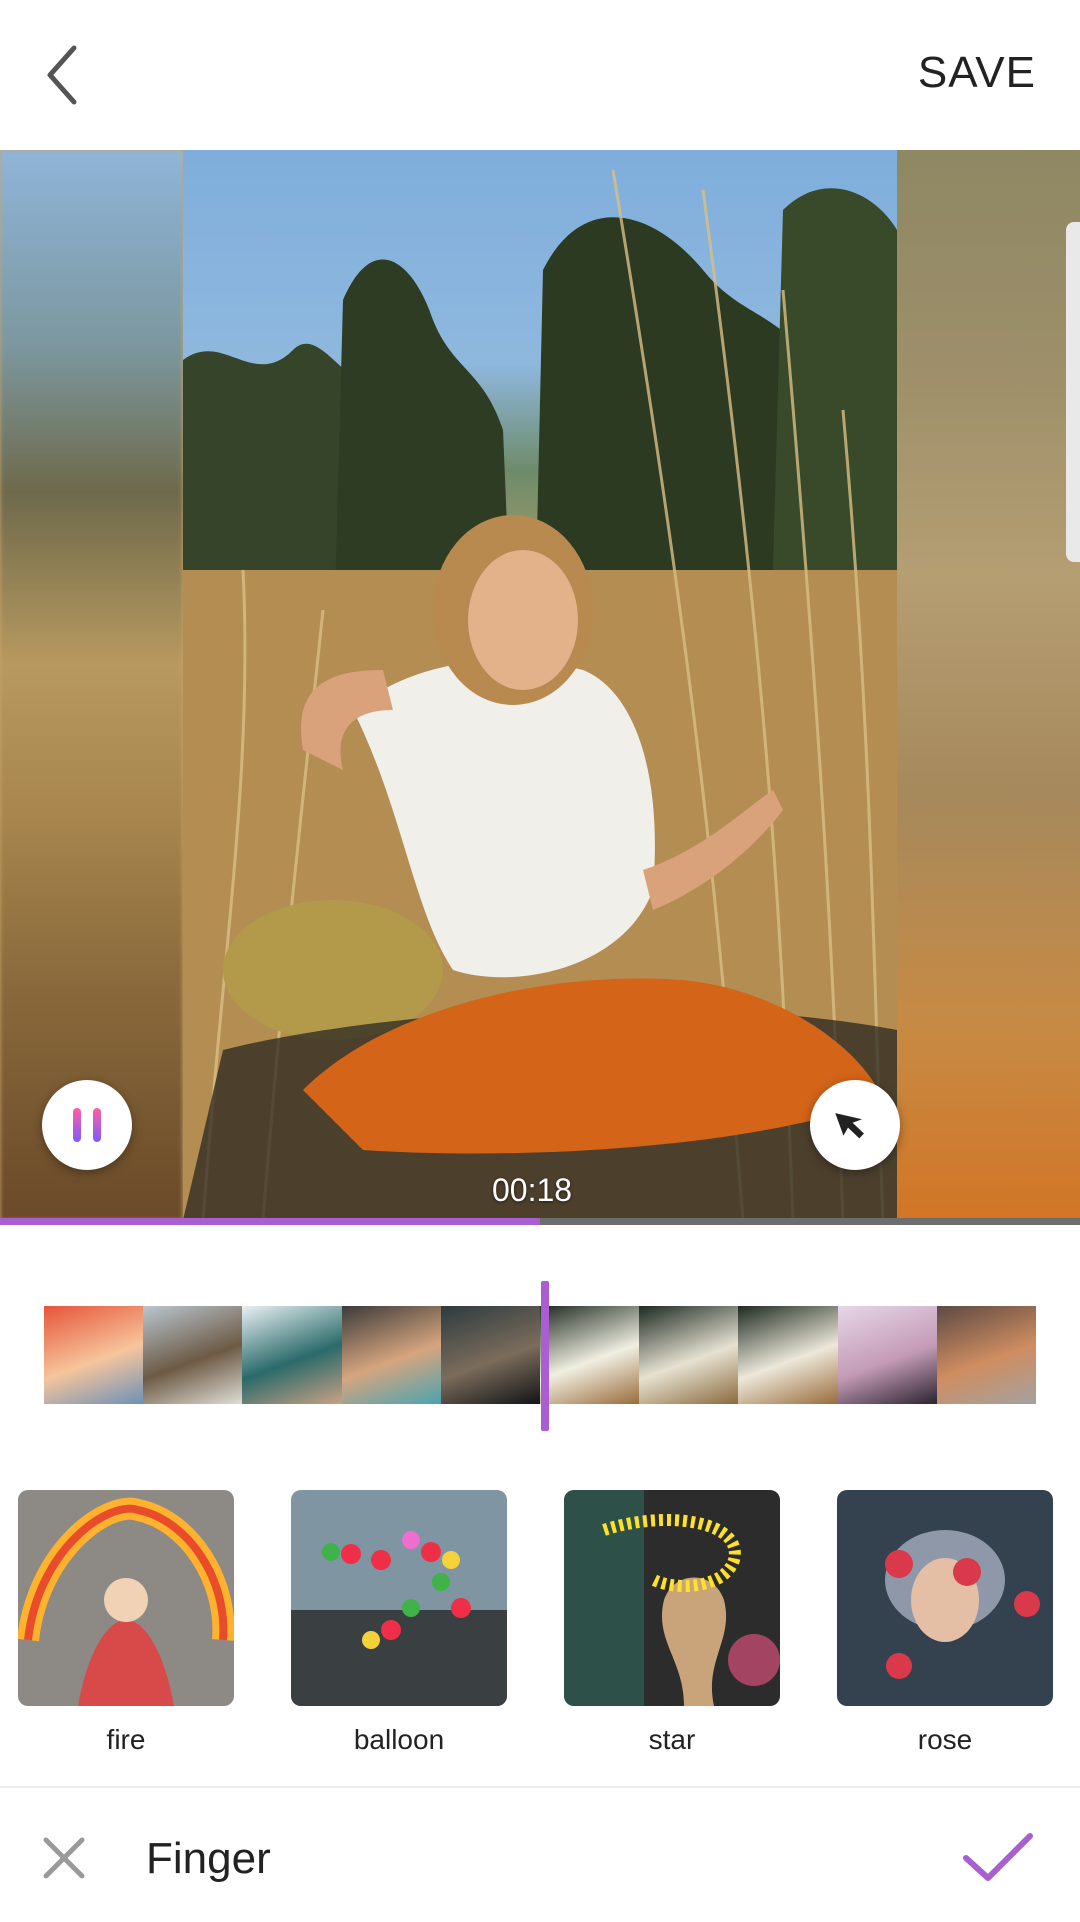 Image resolution: width=1080 pixels, height=1922 pixels. What do you see at coordinates (77, 1125) in the screenshot?
I see `pause-icon` at bounding box center [77, 1125].